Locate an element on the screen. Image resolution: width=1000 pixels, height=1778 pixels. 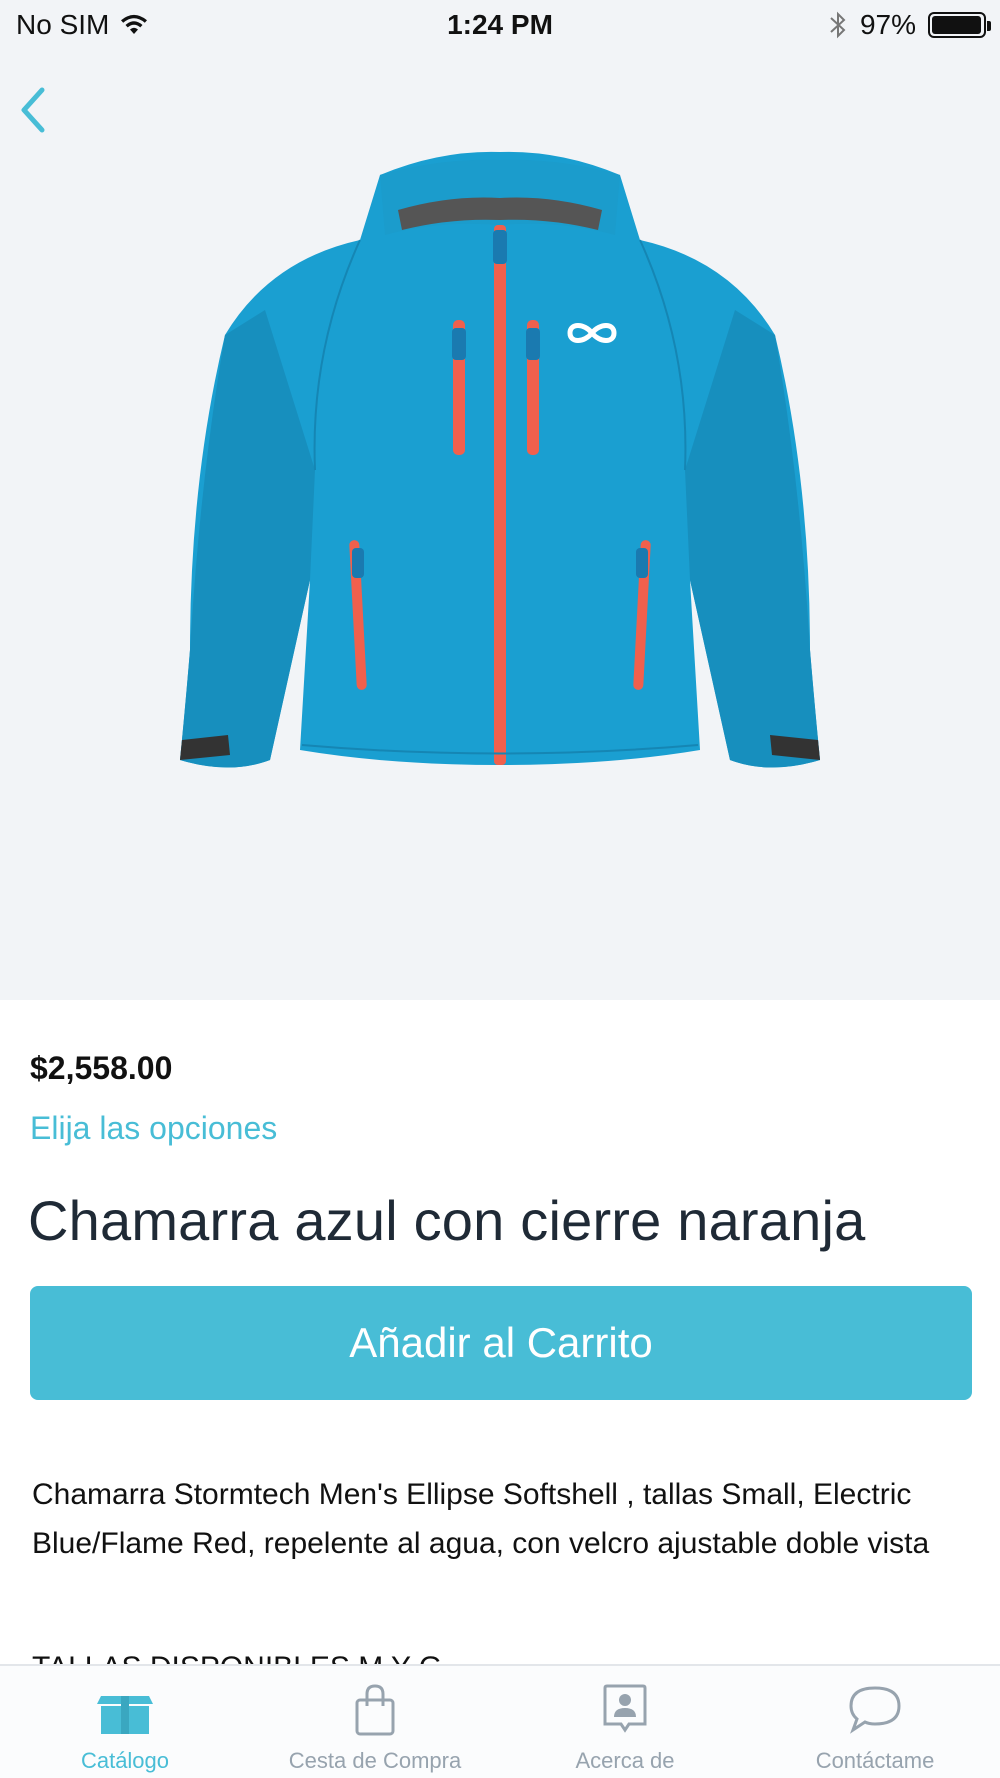
tab-catalog: Catálogo is located at coordinates (125, 1722).